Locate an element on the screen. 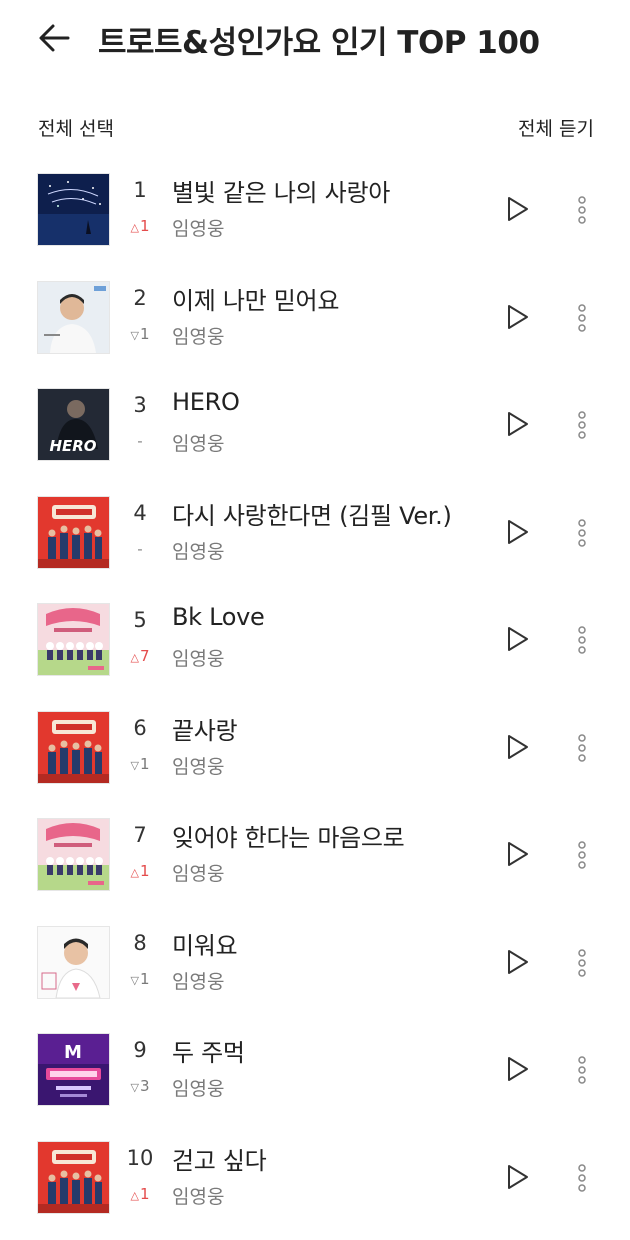 This screenshot has width=630, height=1240. song-row: HERO 3 - HERO 임영웅 is located at coordinates (315, 423).